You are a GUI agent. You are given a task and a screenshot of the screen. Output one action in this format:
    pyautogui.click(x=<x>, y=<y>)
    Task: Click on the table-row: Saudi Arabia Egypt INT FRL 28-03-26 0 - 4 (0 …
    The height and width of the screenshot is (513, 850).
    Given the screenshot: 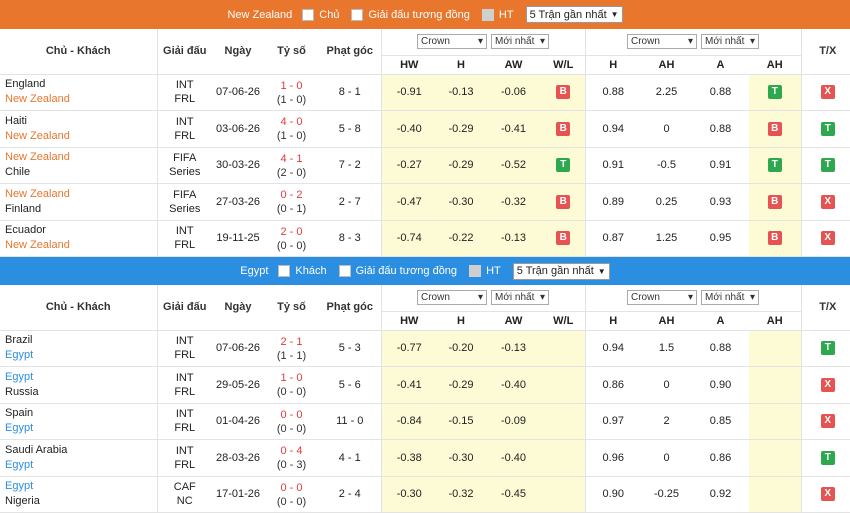 What is the action you would take?
    pyautogui.click(x=425, y=458)
    